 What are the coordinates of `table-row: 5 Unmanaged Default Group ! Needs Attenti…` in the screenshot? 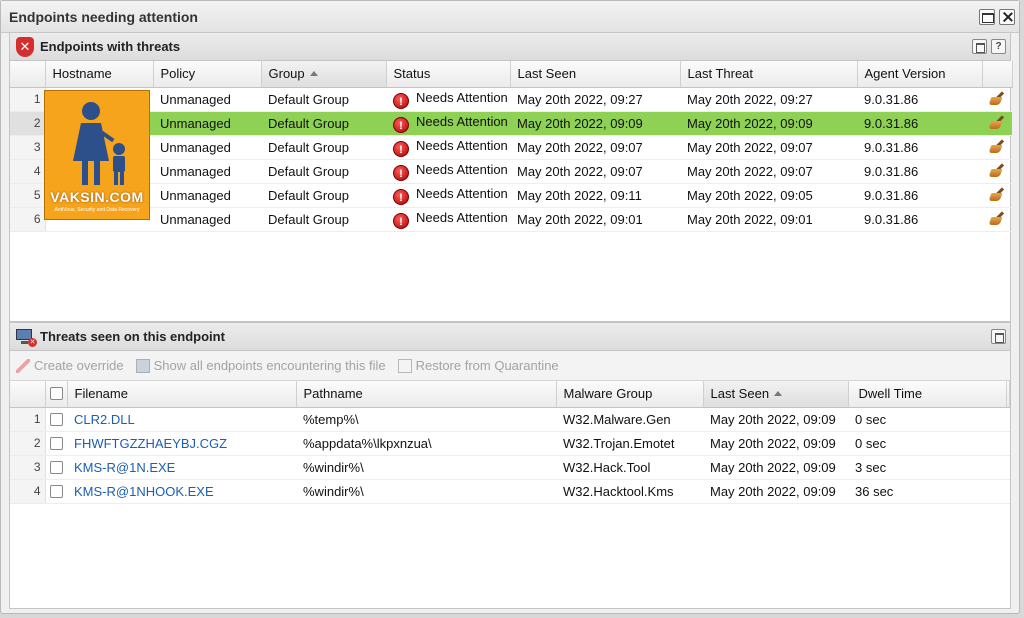 It's located at (511, 195).